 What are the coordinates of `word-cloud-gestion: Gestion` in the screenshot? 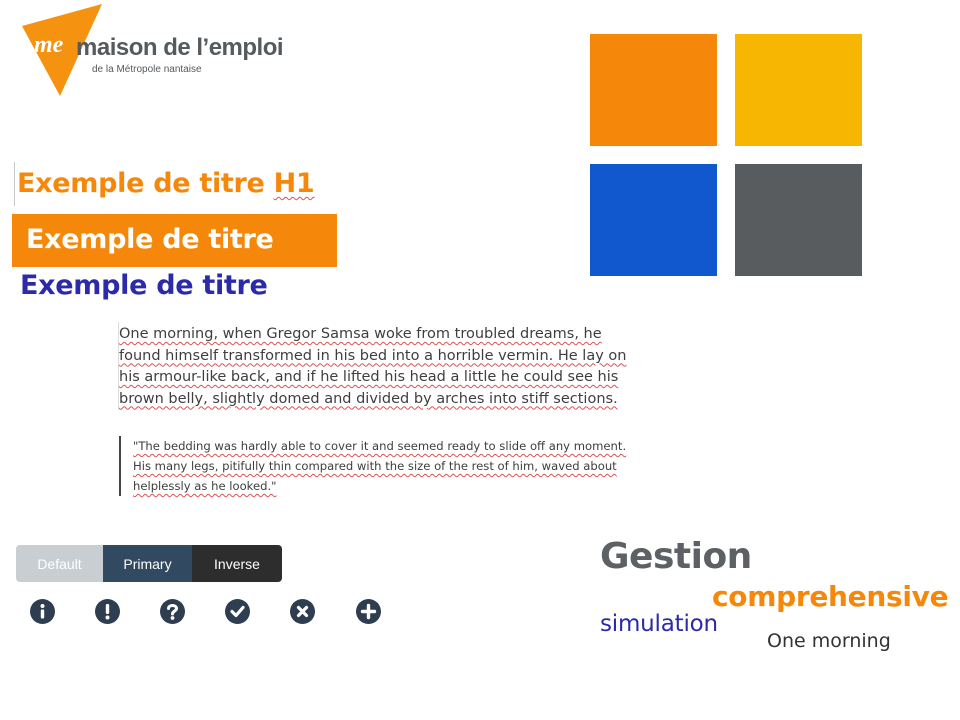 It's located at (676, 556).